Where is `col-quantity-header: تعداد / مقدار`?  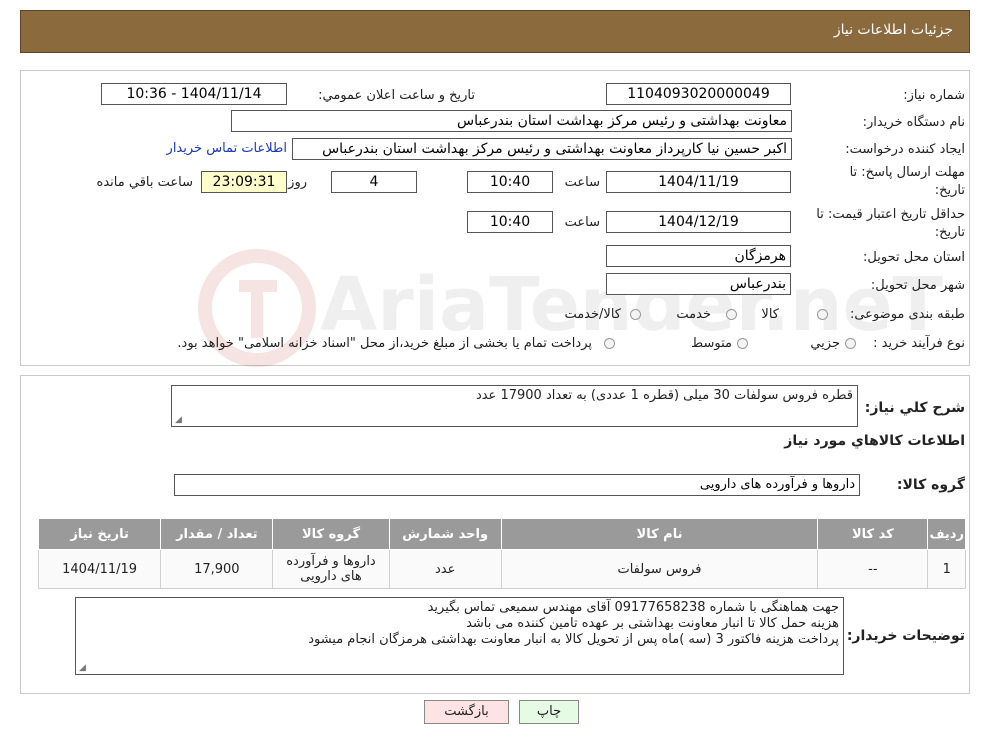
col-quantity-header: تعداد / مقدار is located at coordinates (217, 534).